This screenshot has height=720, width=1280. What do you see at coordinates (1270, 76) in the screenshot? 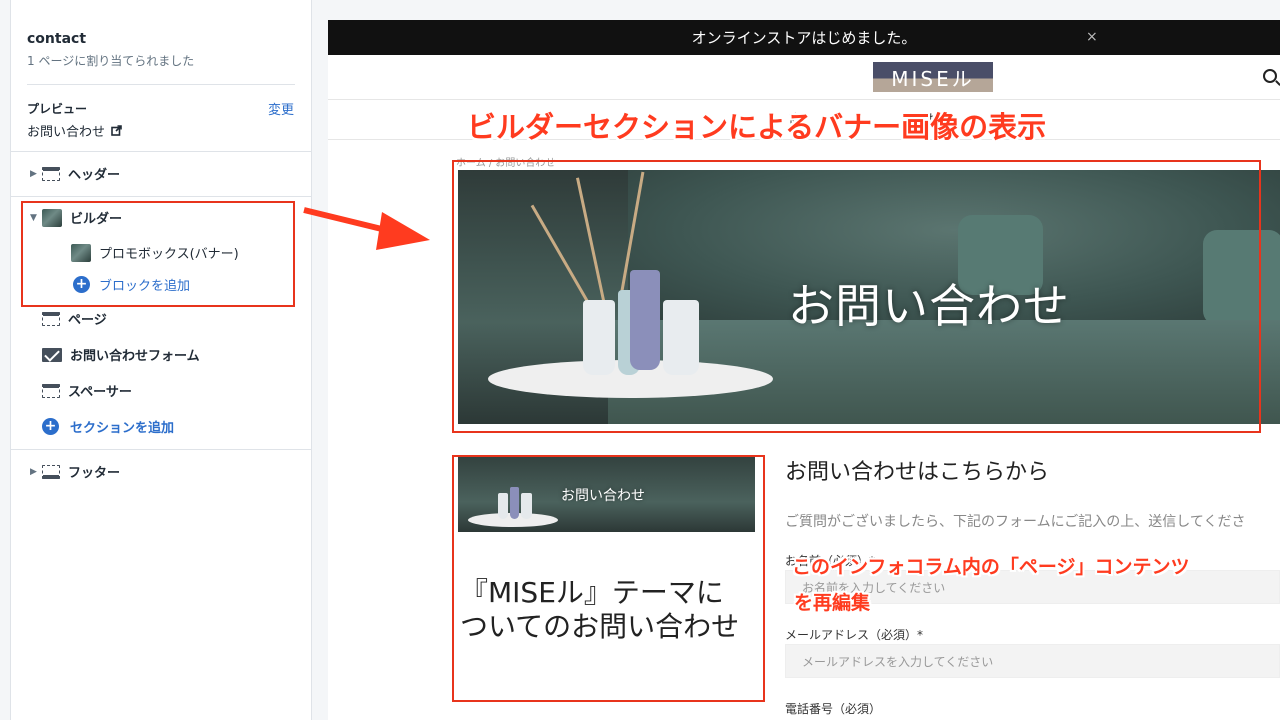
I see `search-icon` at bounding box center [1270, 76].